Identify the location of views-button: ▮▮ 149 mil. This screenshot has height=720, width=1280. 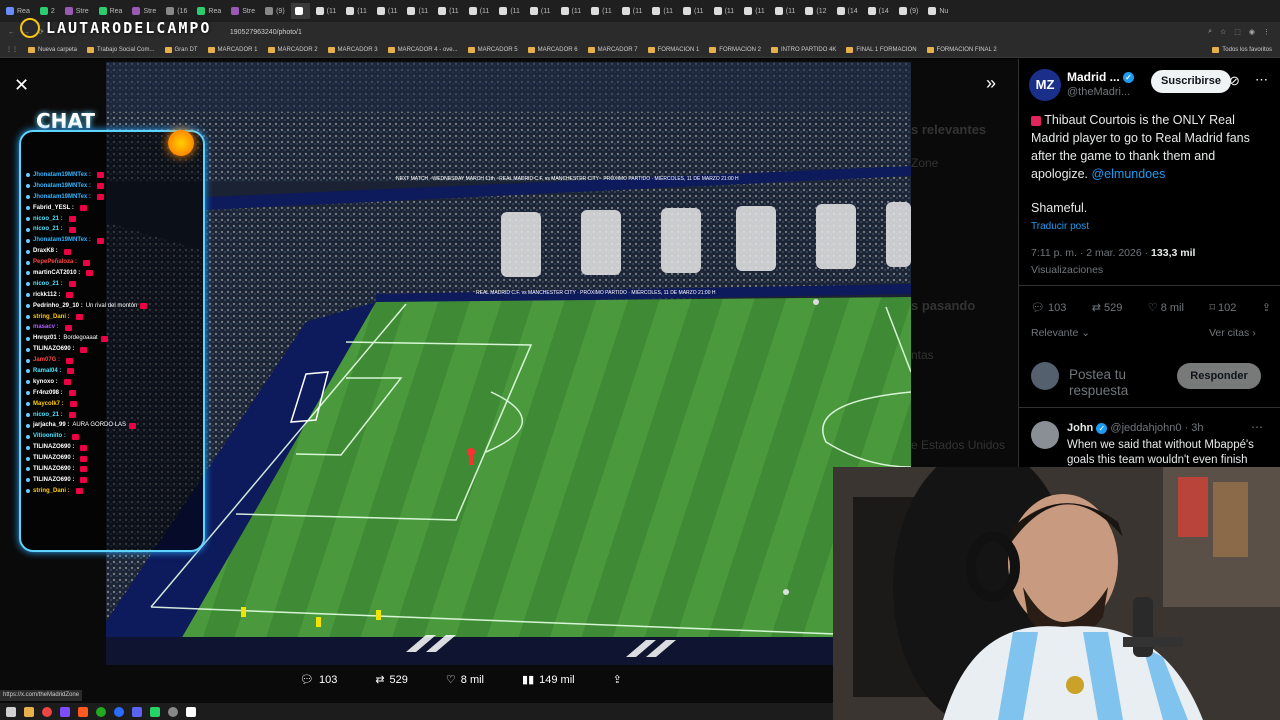
(548, 680).